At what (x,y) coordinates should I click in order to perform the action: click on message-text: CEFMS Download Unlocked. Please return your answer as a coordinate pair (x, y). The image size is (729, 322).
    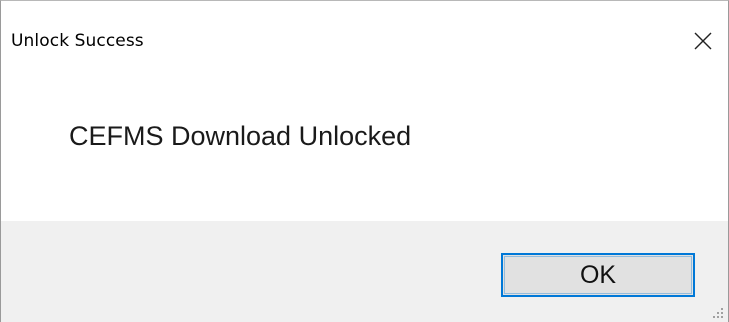
    Looking at the image, I should click on (240, 136).